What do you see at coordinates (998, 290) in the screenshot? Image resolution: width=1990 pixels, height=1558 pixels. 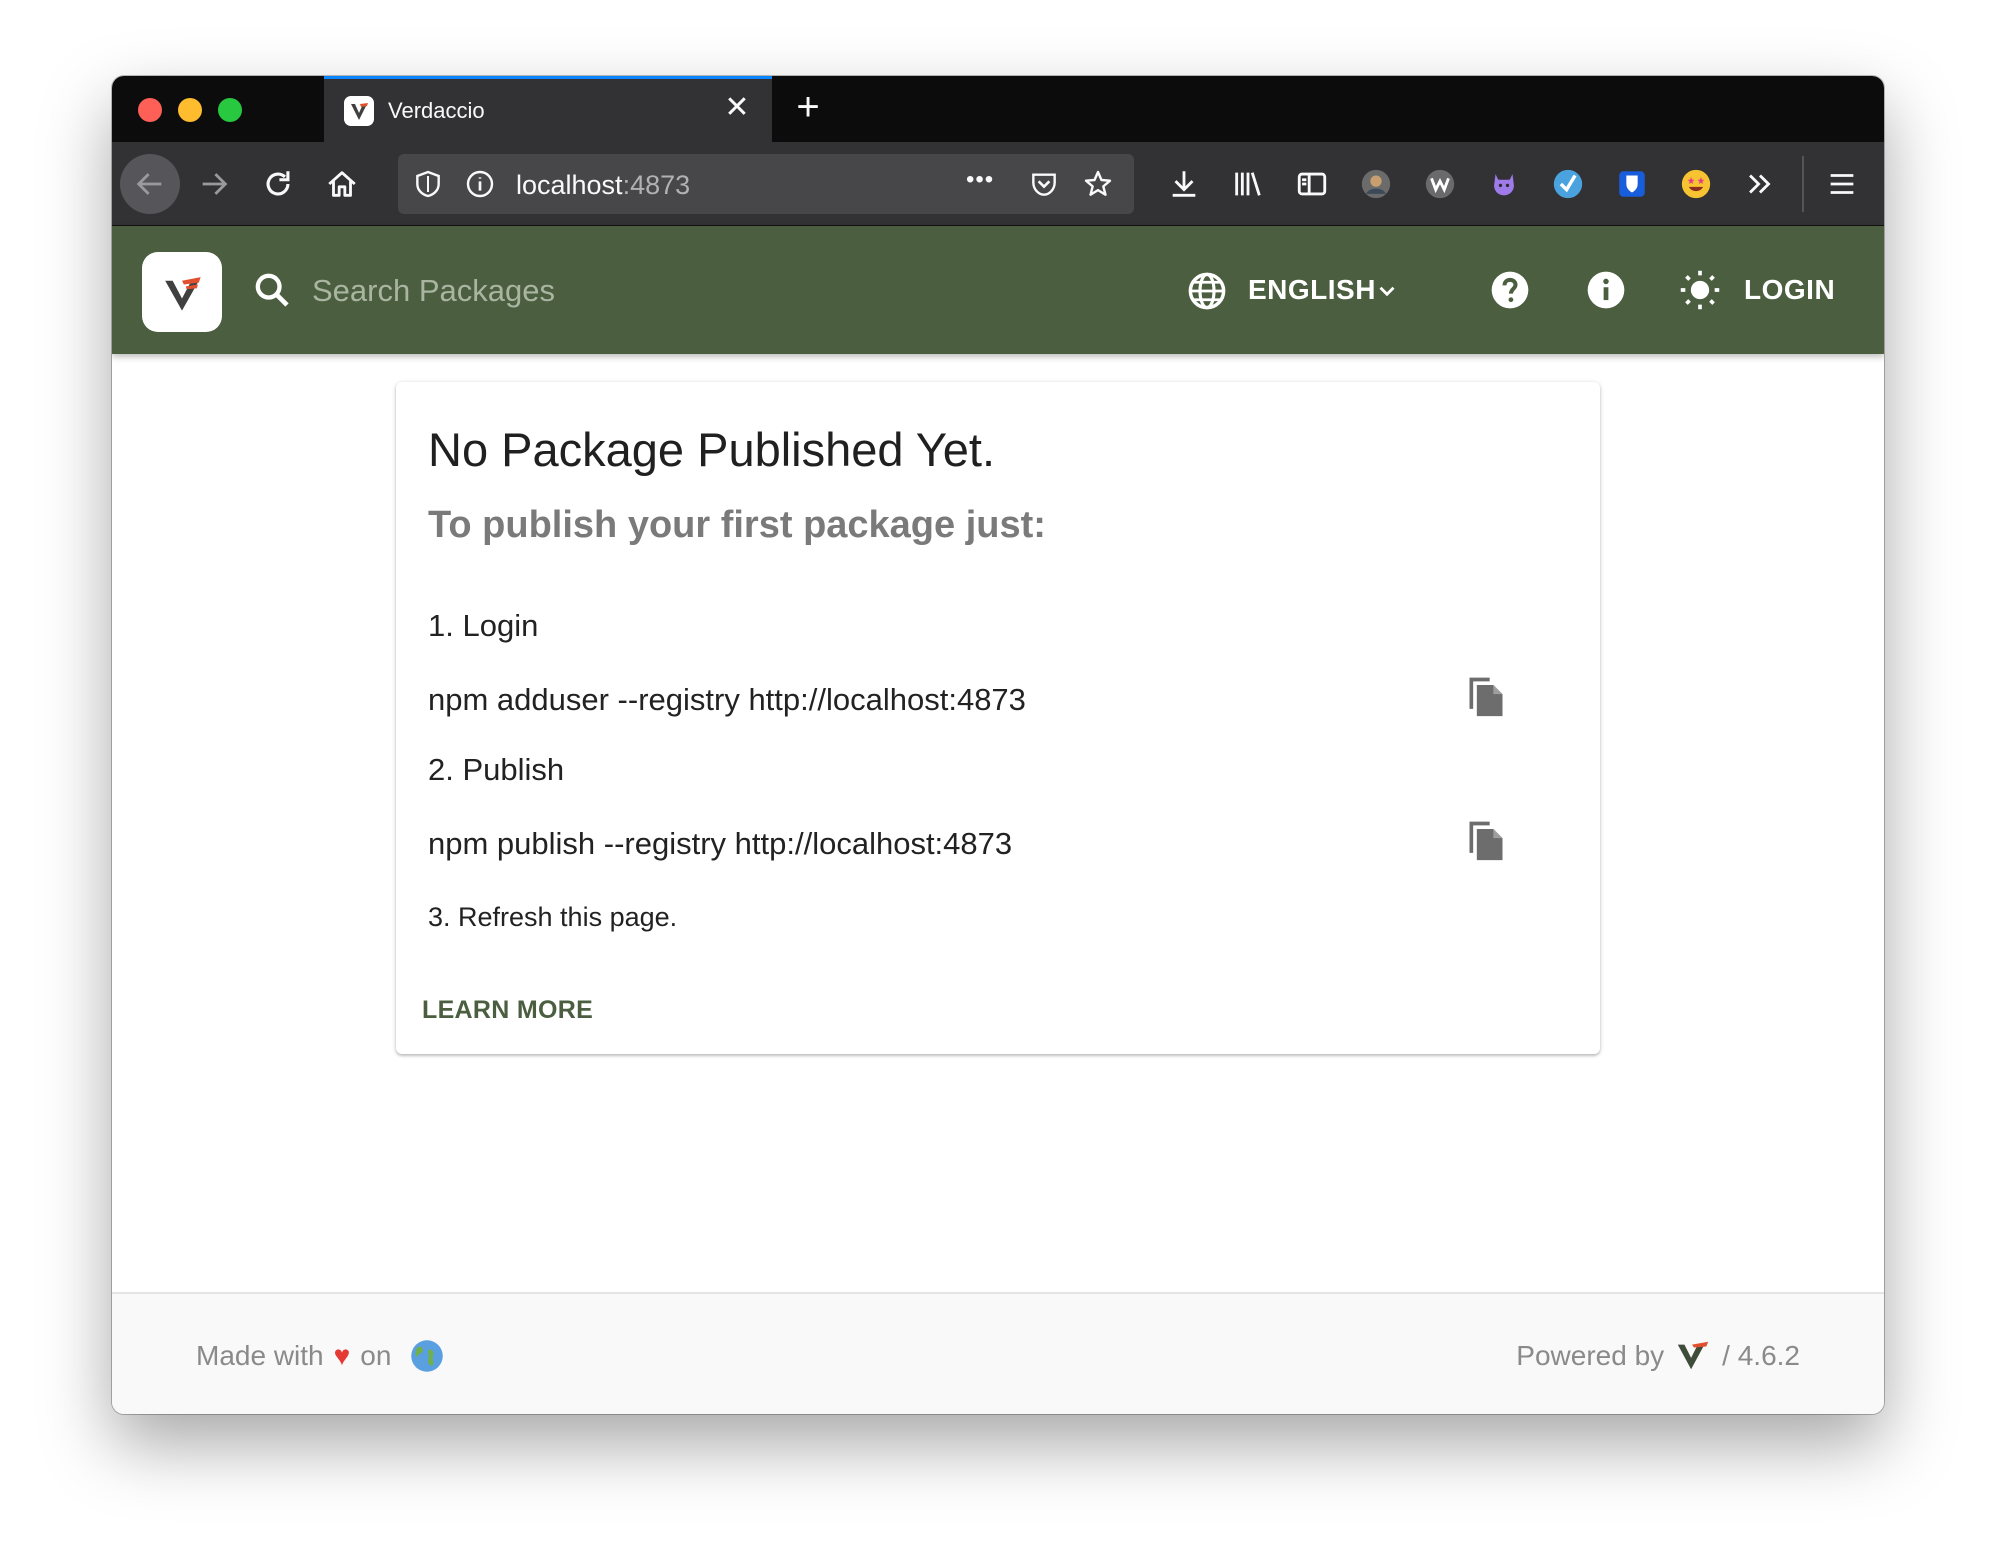 I see `app-header: ENGLISH LOGIN` at bounding box center [998, 290].